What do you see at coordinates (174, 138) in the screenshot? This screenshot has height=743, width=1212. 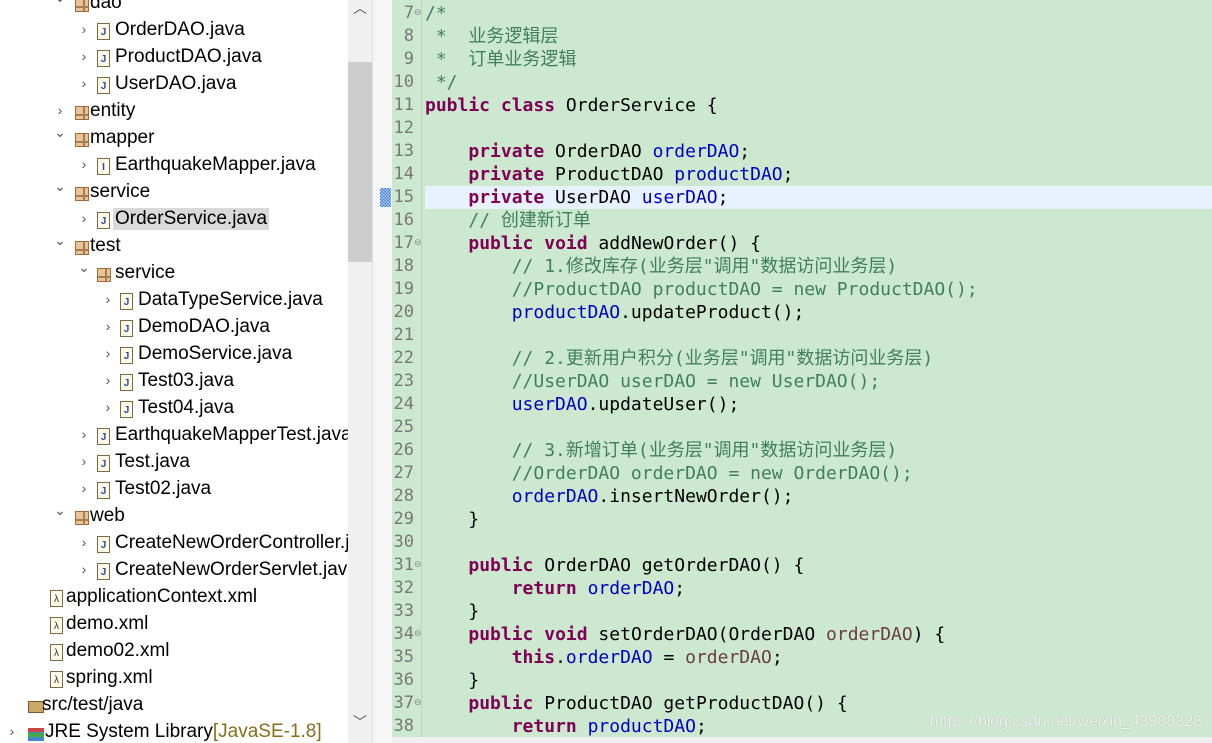 I see `tree-item: ⌄ mapper` at bounding box center [174, 138].